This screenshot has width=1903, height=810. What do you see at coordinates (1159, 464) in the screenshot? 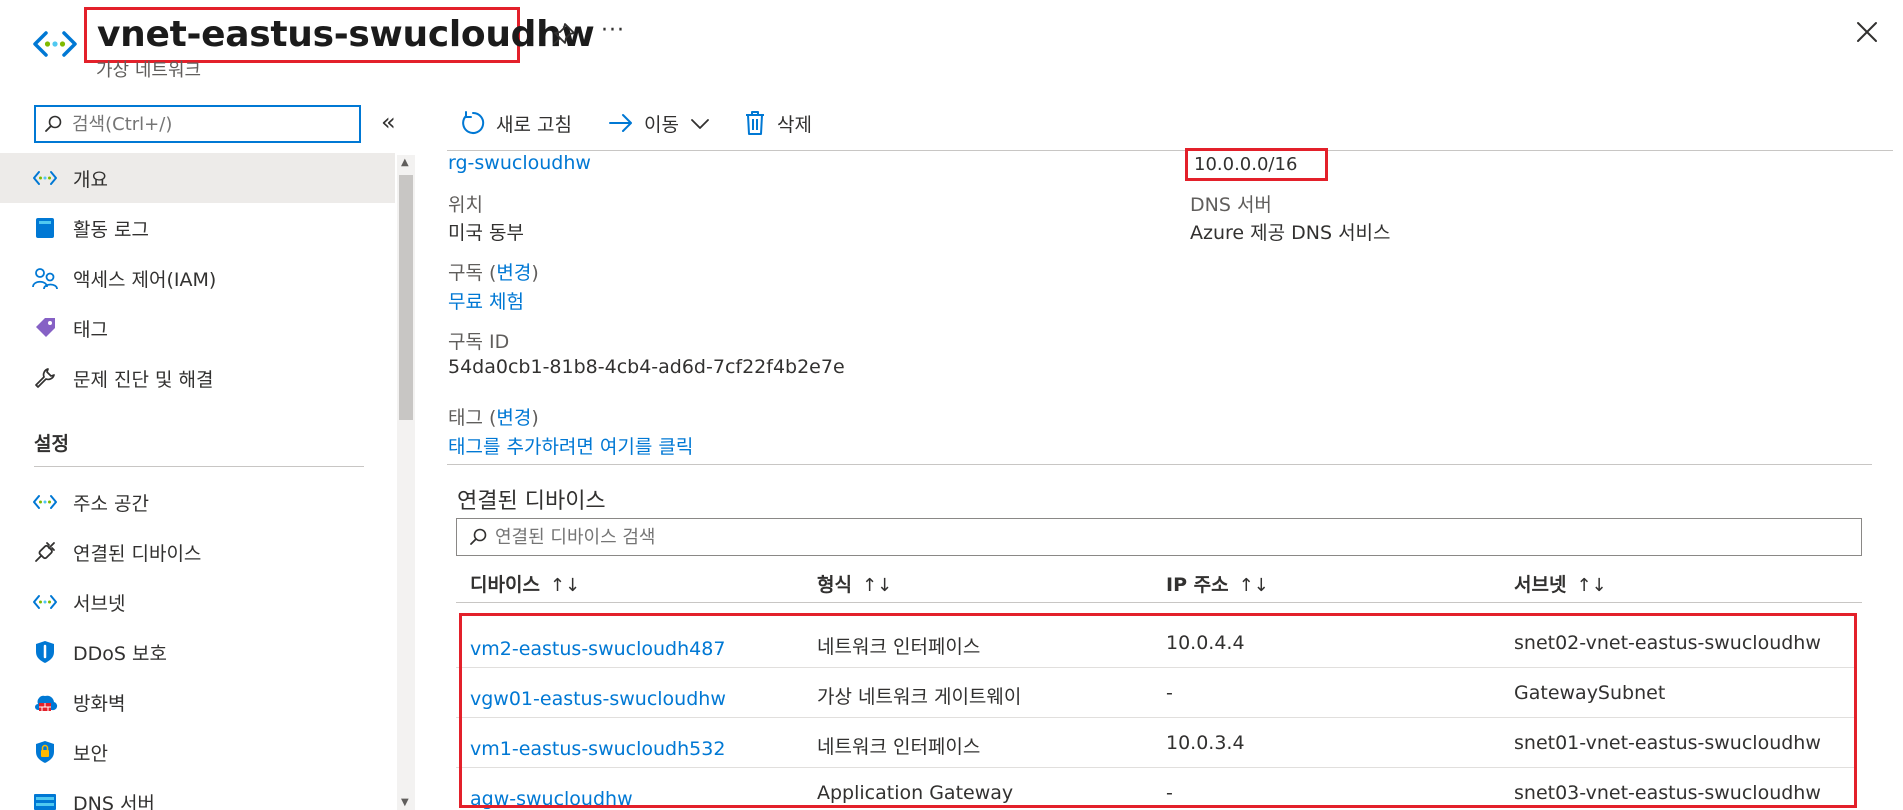
I see `essentials-divider` at bounding box center [1159, 464].